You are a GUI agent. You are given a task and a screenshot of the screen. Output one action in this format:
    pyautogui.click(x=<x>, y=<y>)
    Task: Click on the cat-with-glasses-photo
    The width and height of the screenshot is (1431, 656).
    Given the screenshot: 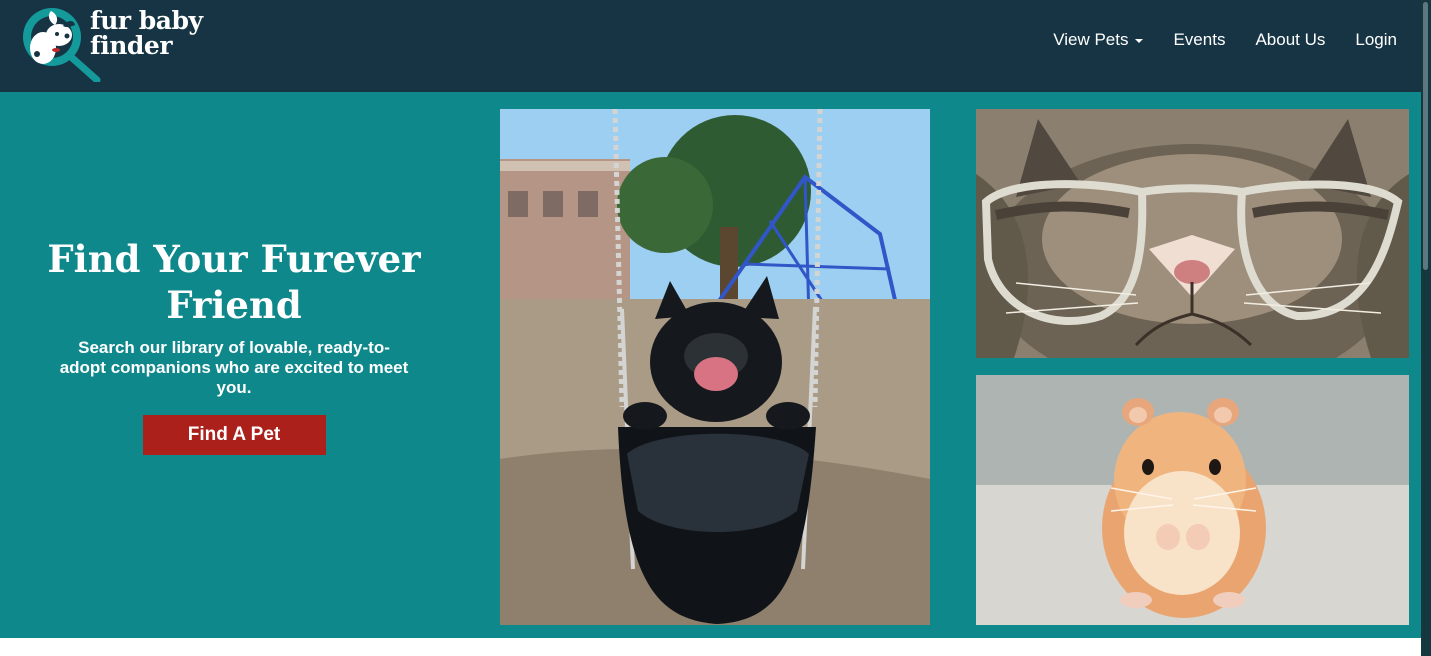 What is the action you would take?
    pyautogui.click(x=1192, y=233)
    